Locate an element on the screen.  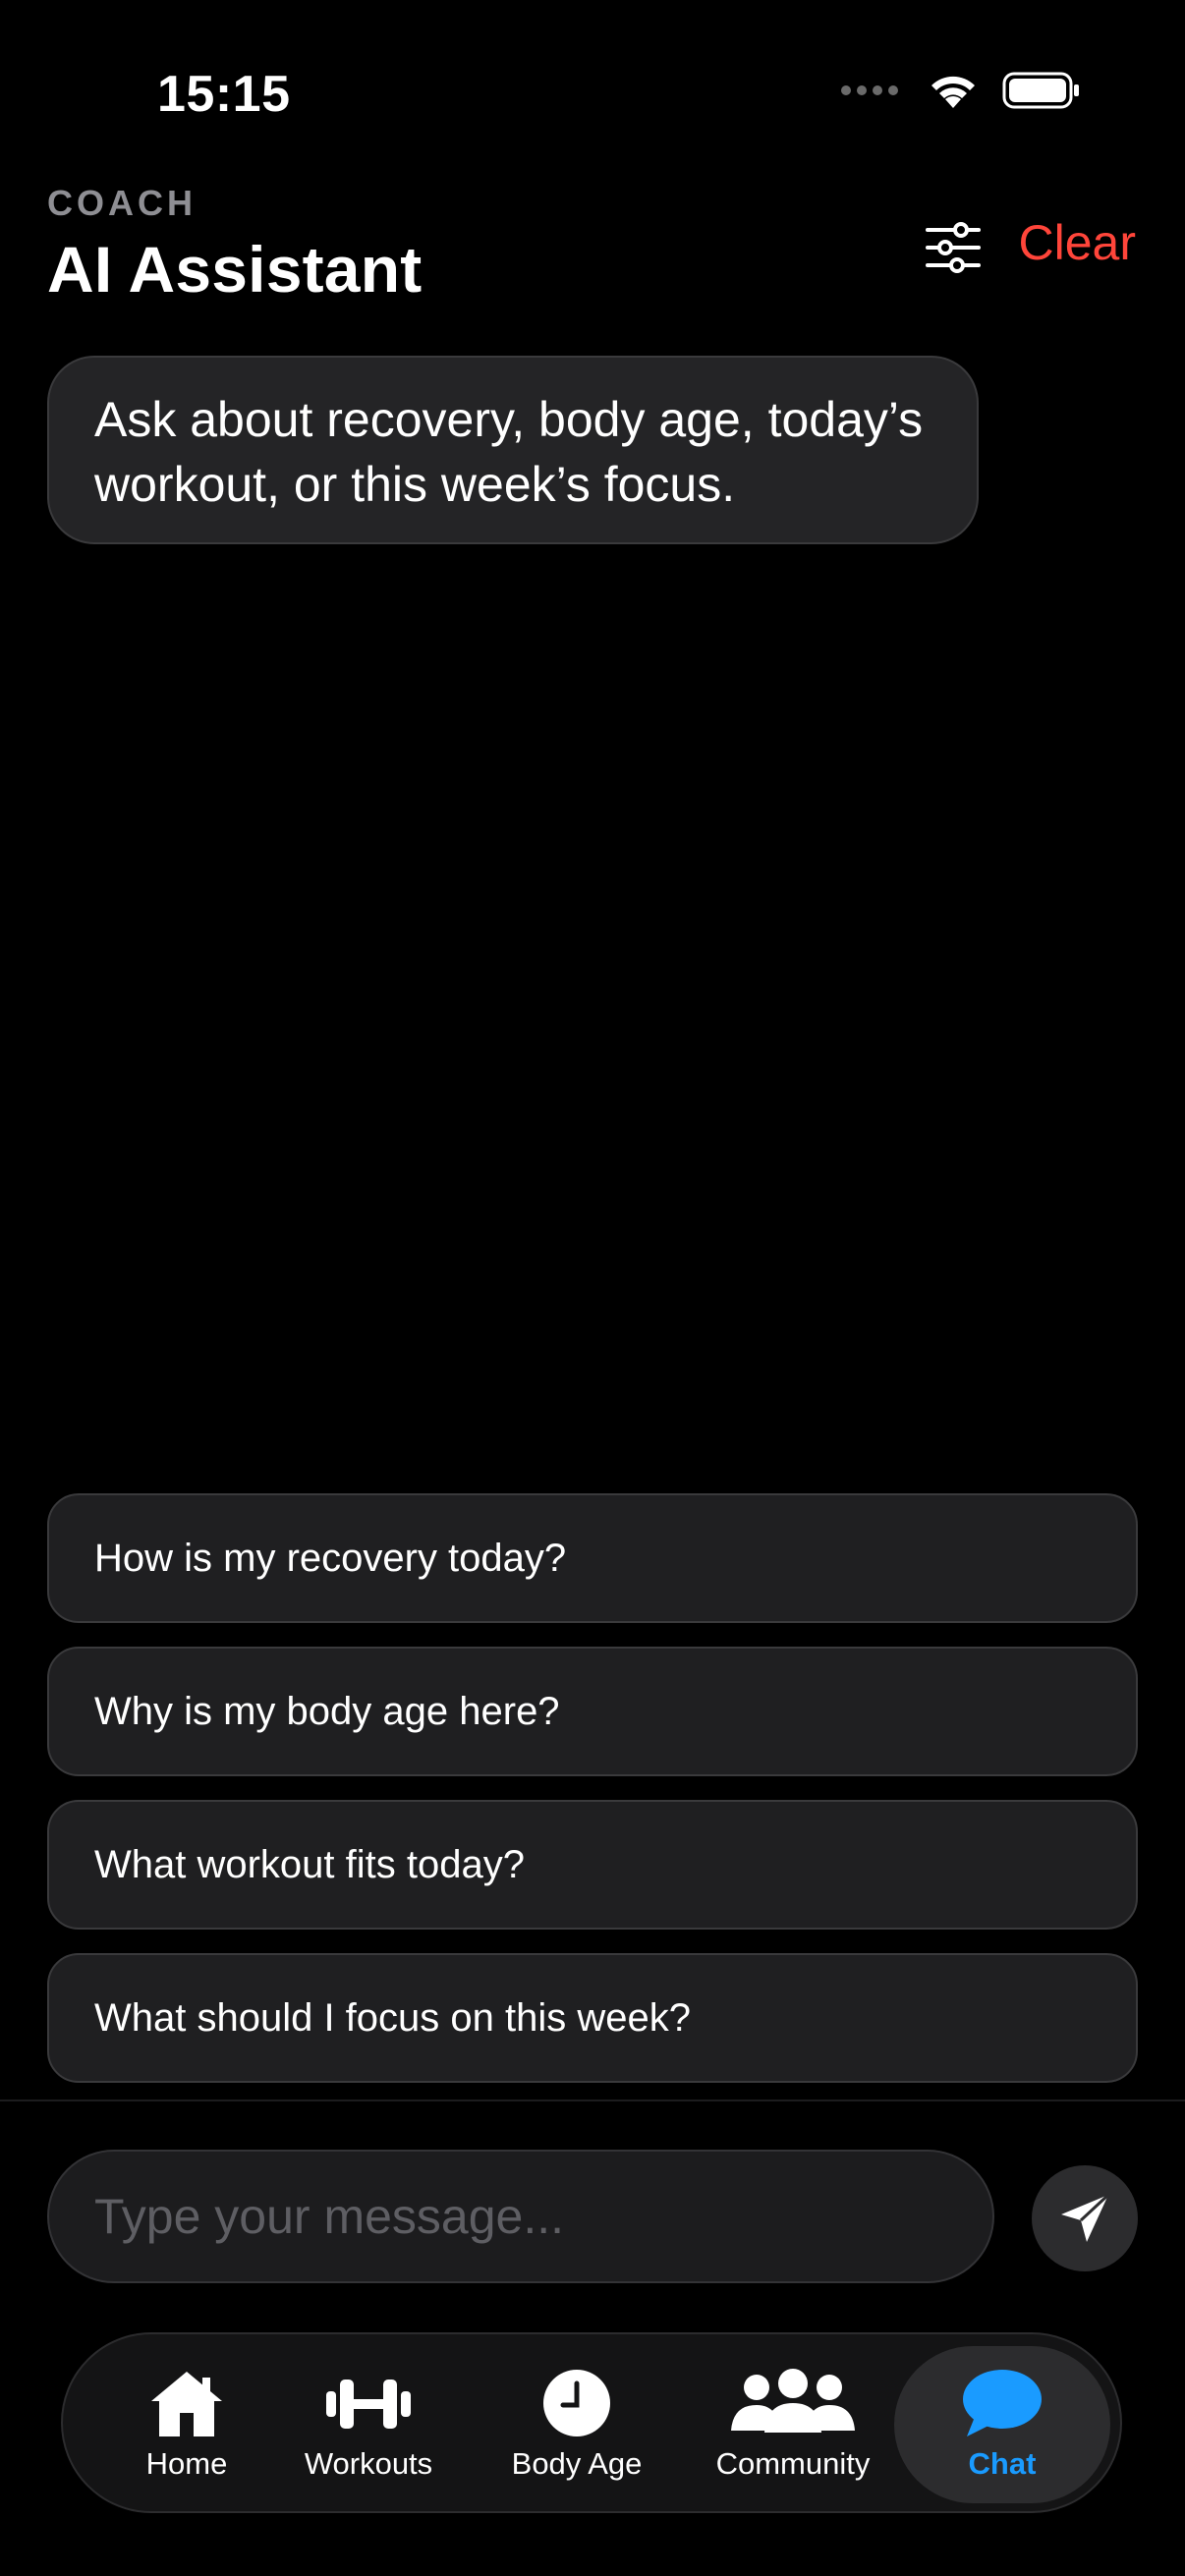
tab-community: Community is located at coordinates (792, 2424).